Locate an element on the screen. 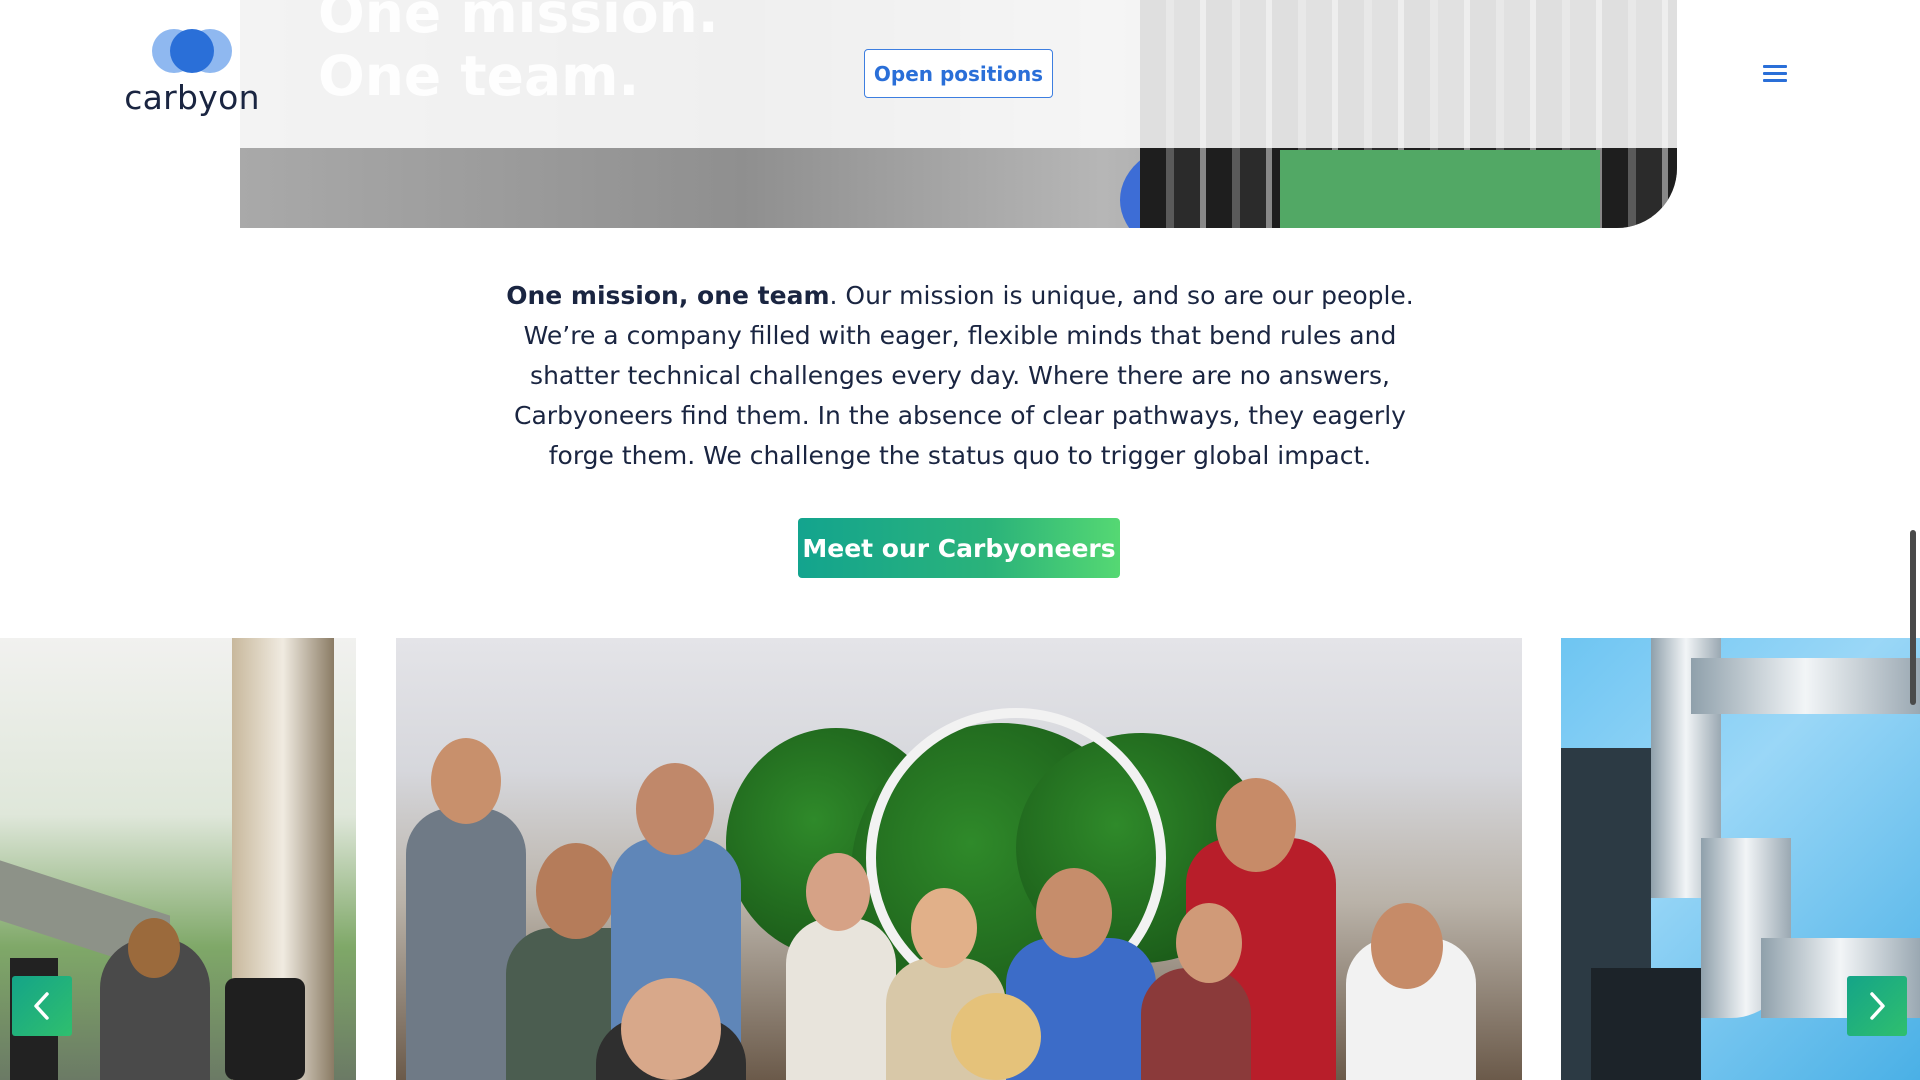  lab-monitor is located at coordinates (1646, 1024).